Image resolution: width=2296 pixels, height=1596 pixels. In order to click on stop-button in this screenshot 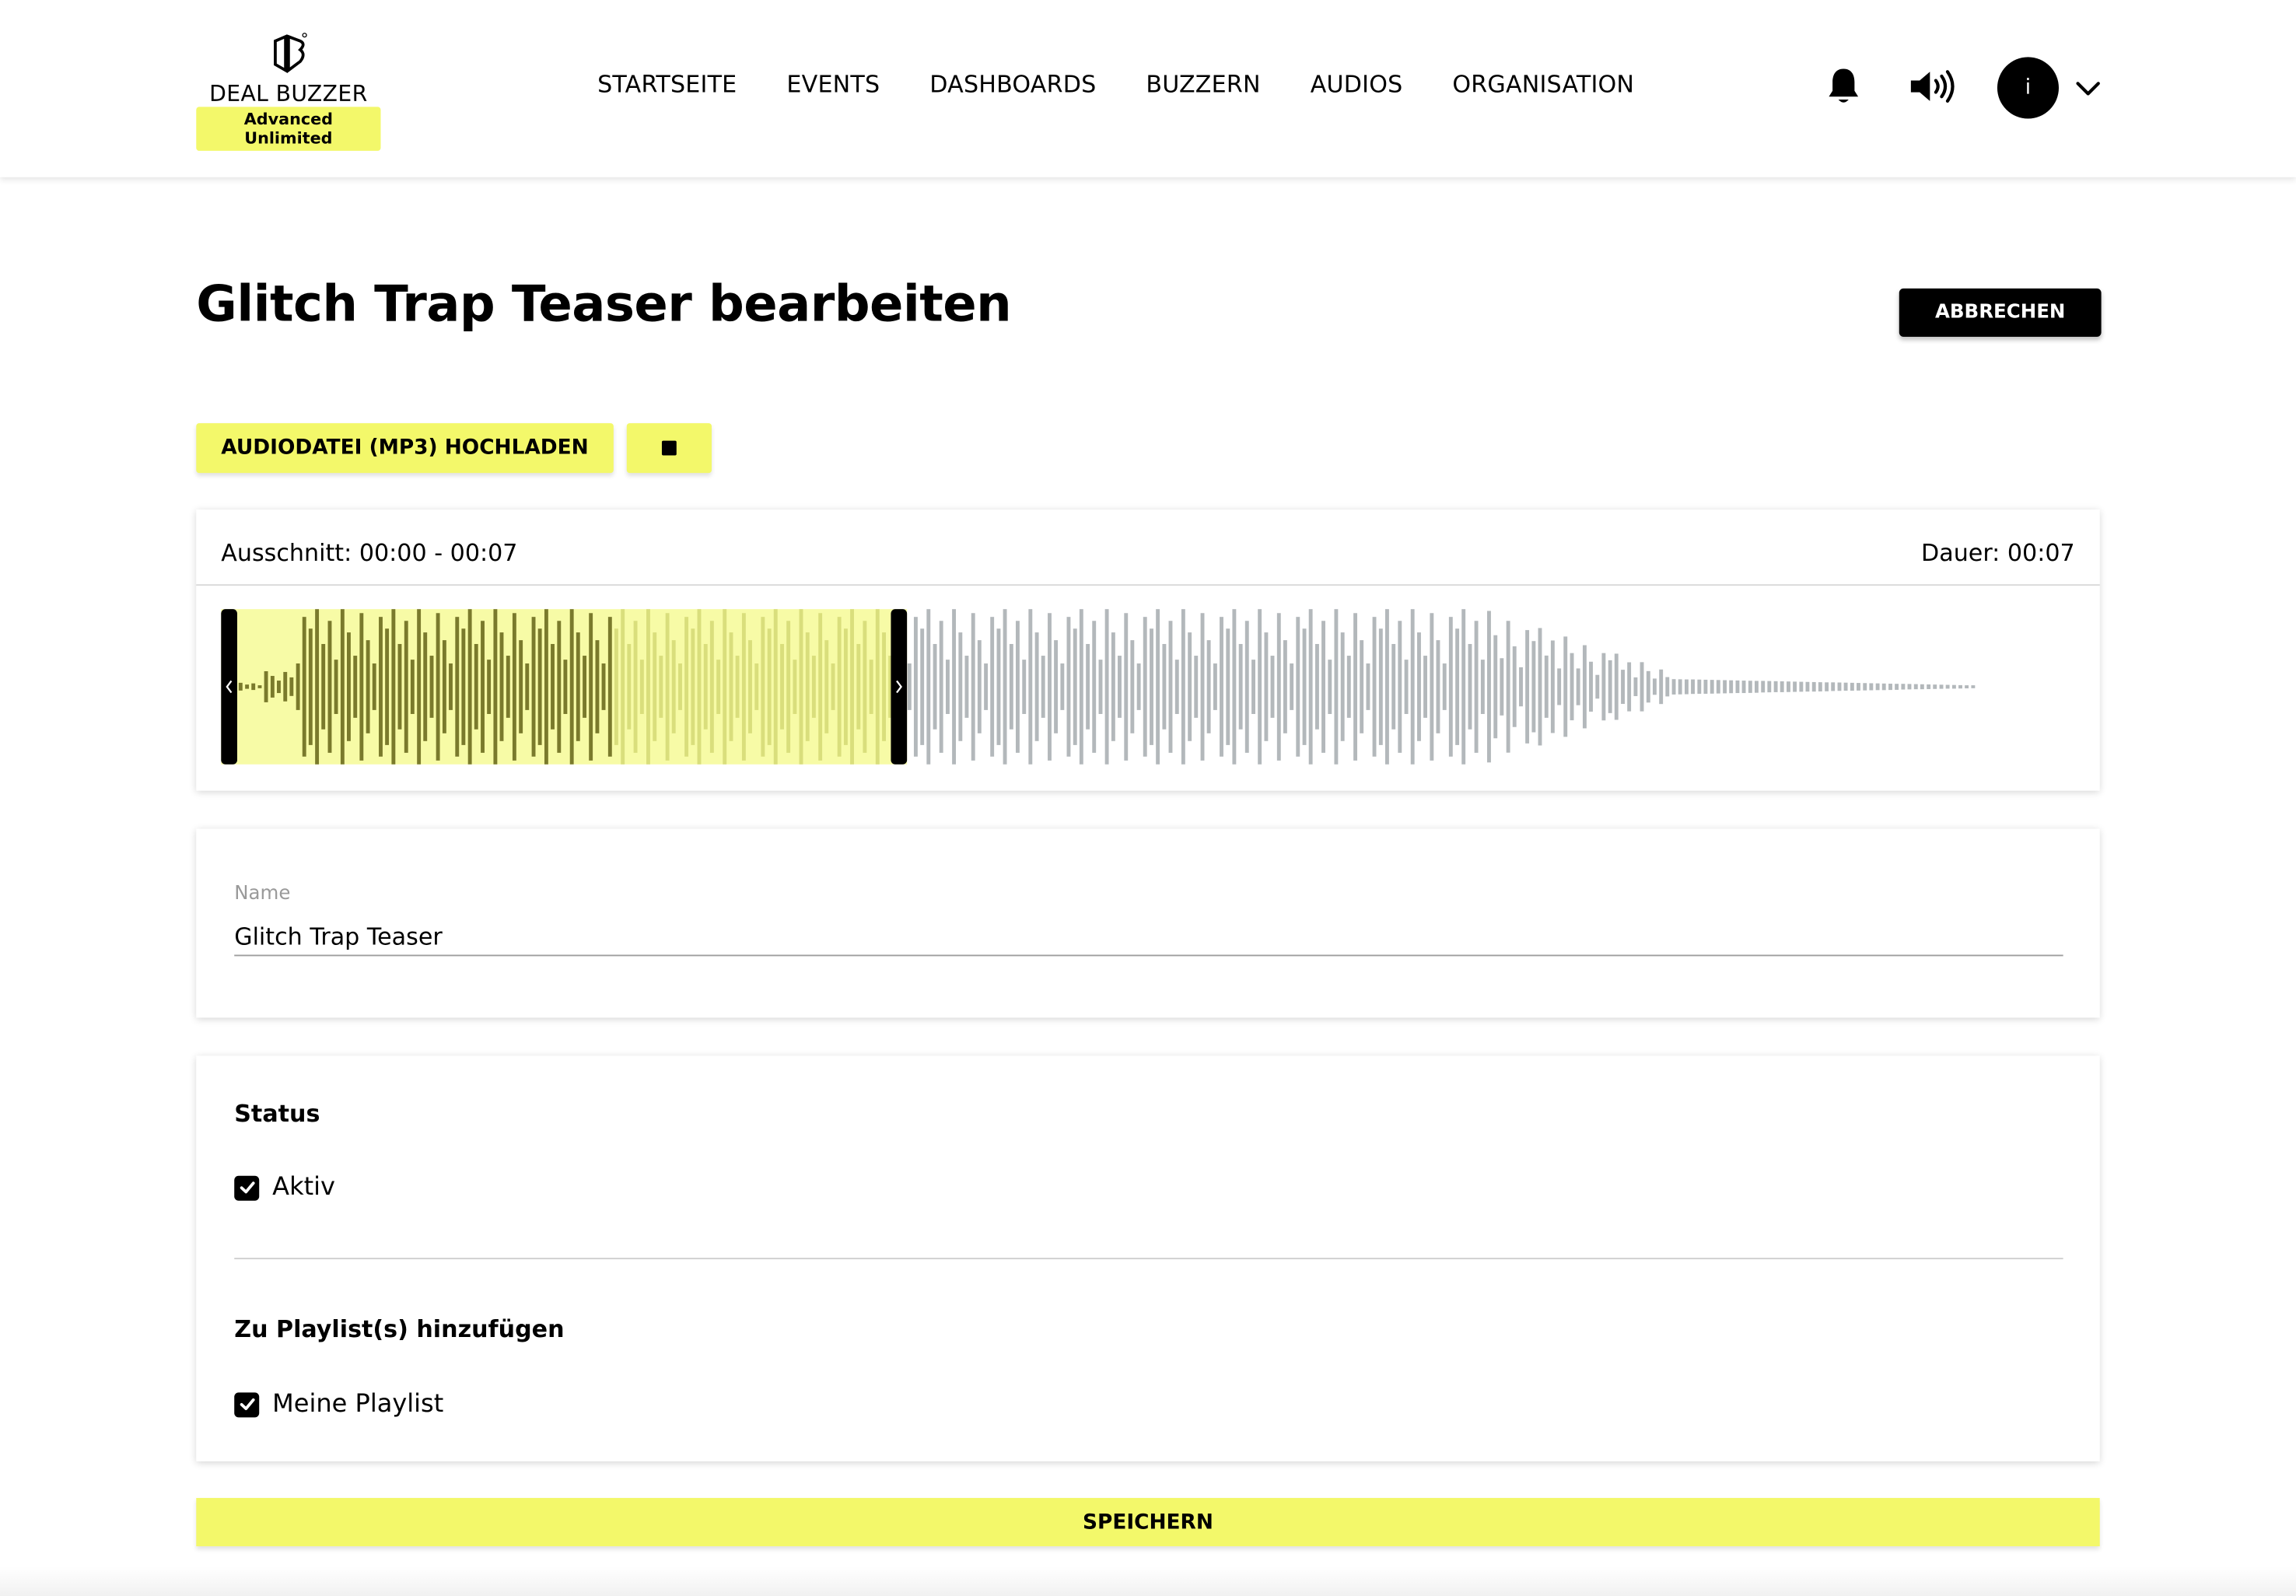, I will do `click(669, 449)`.